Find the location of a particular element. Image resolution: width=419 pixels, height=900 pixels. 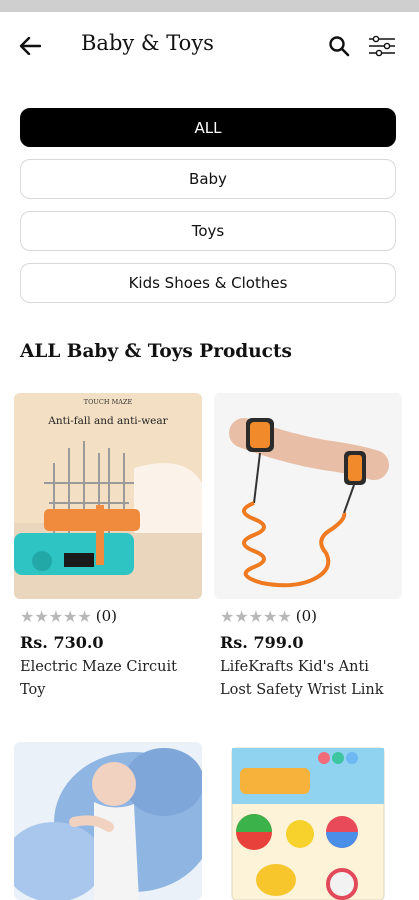

page-title: Baby & Toys is located at coordinates (147, 43).